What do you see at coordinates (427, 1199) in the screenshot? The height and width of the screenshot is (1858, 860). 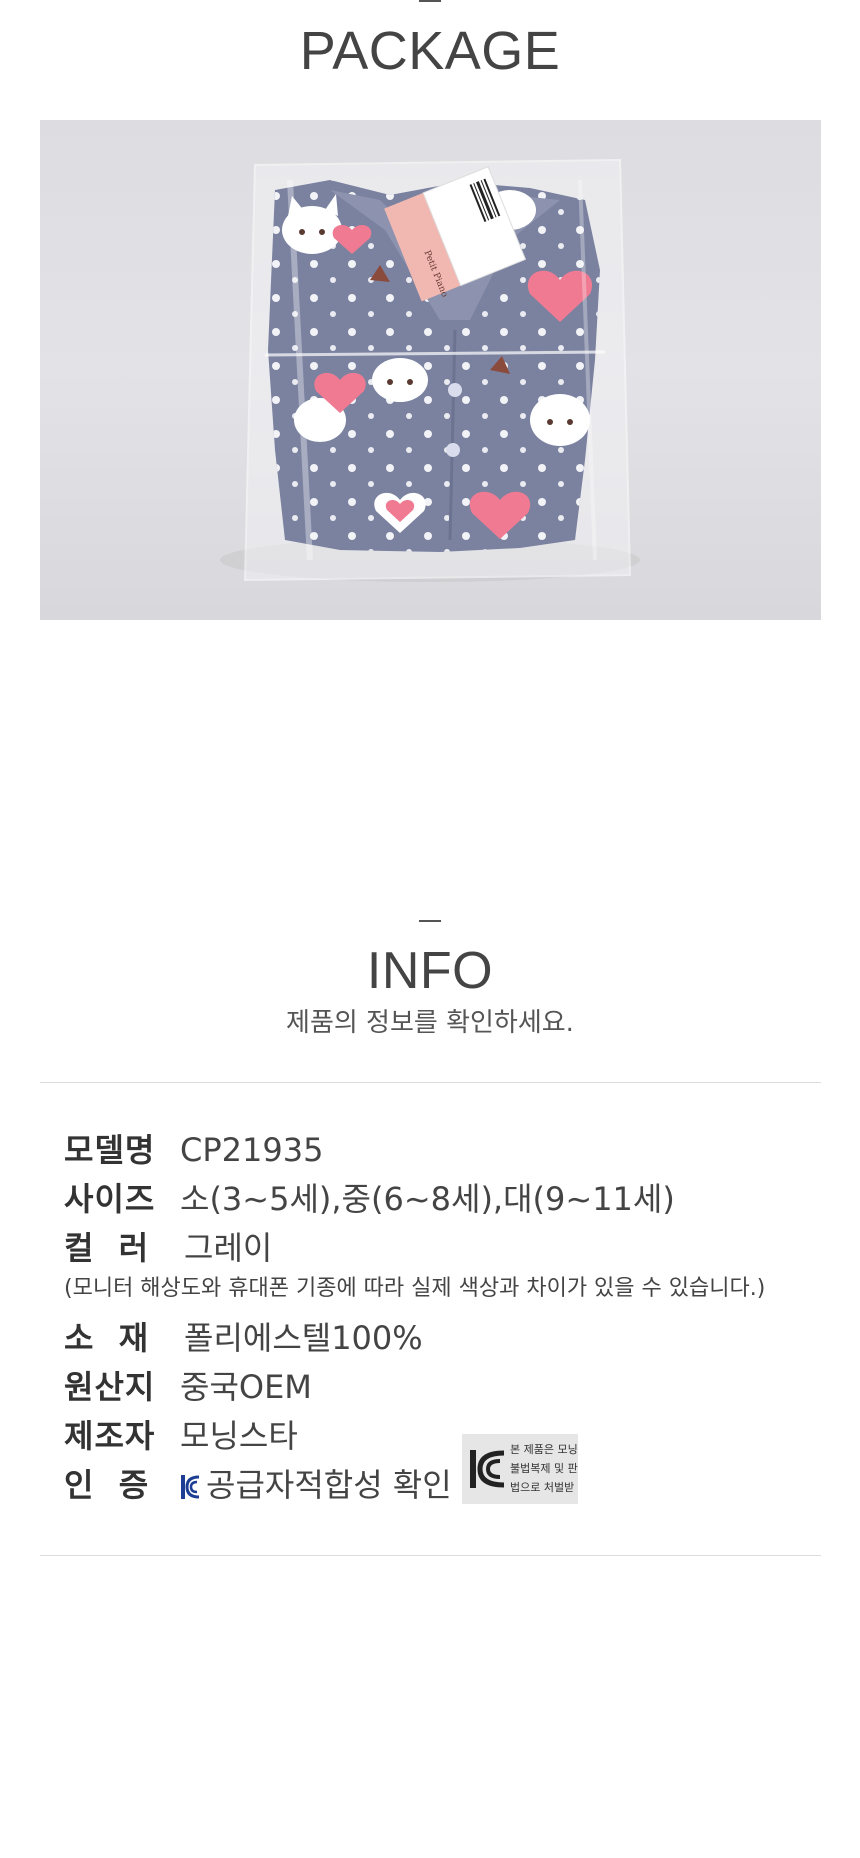 I see `spec-value: 소(3~5세),중(6~8세),대(9~11세)` at bounding box center [427, 1199].